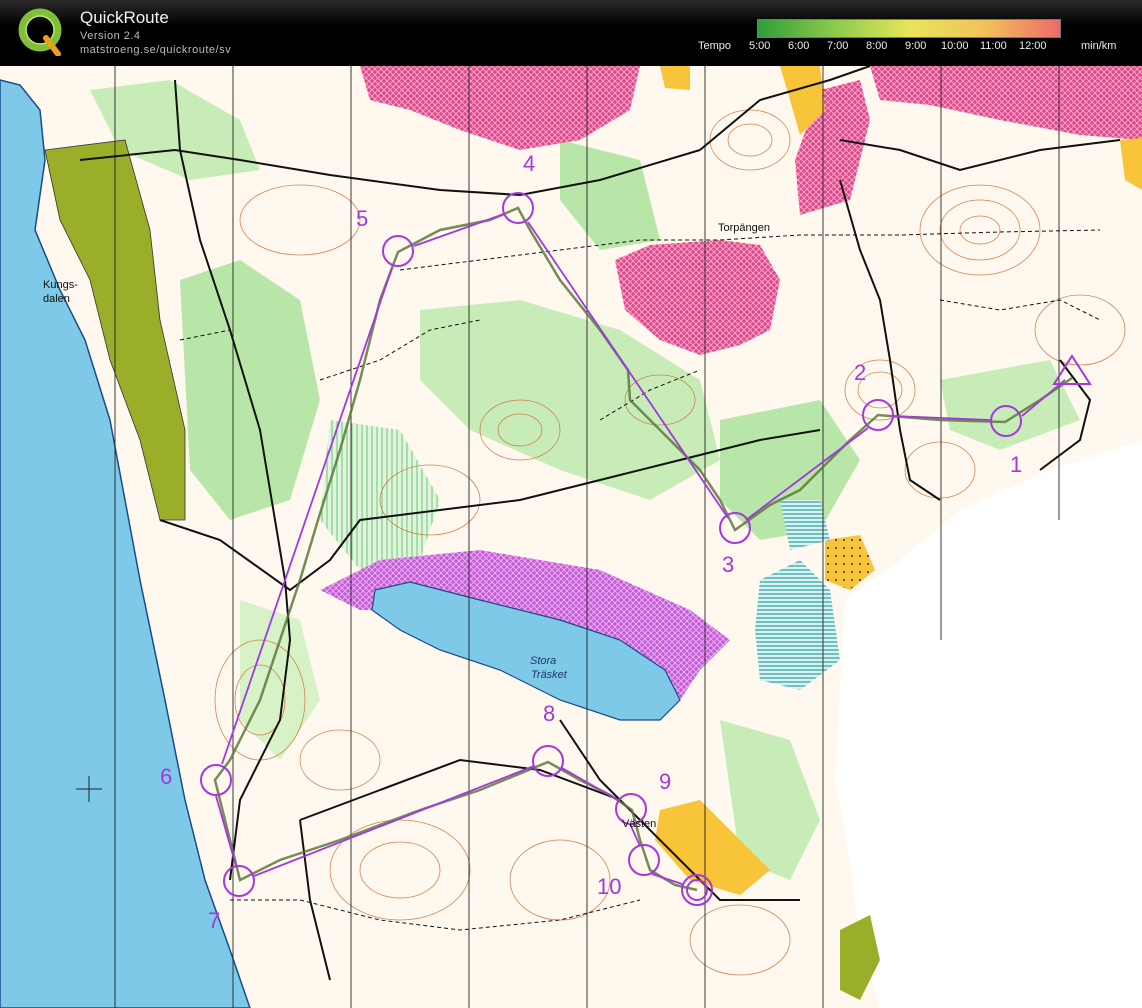 The image size is (1142, 1008). What do you see at coordinates (877, 46) in the screenshot?
I see `tempo-tick-4: 8:00` at bounding box center [877, 46].